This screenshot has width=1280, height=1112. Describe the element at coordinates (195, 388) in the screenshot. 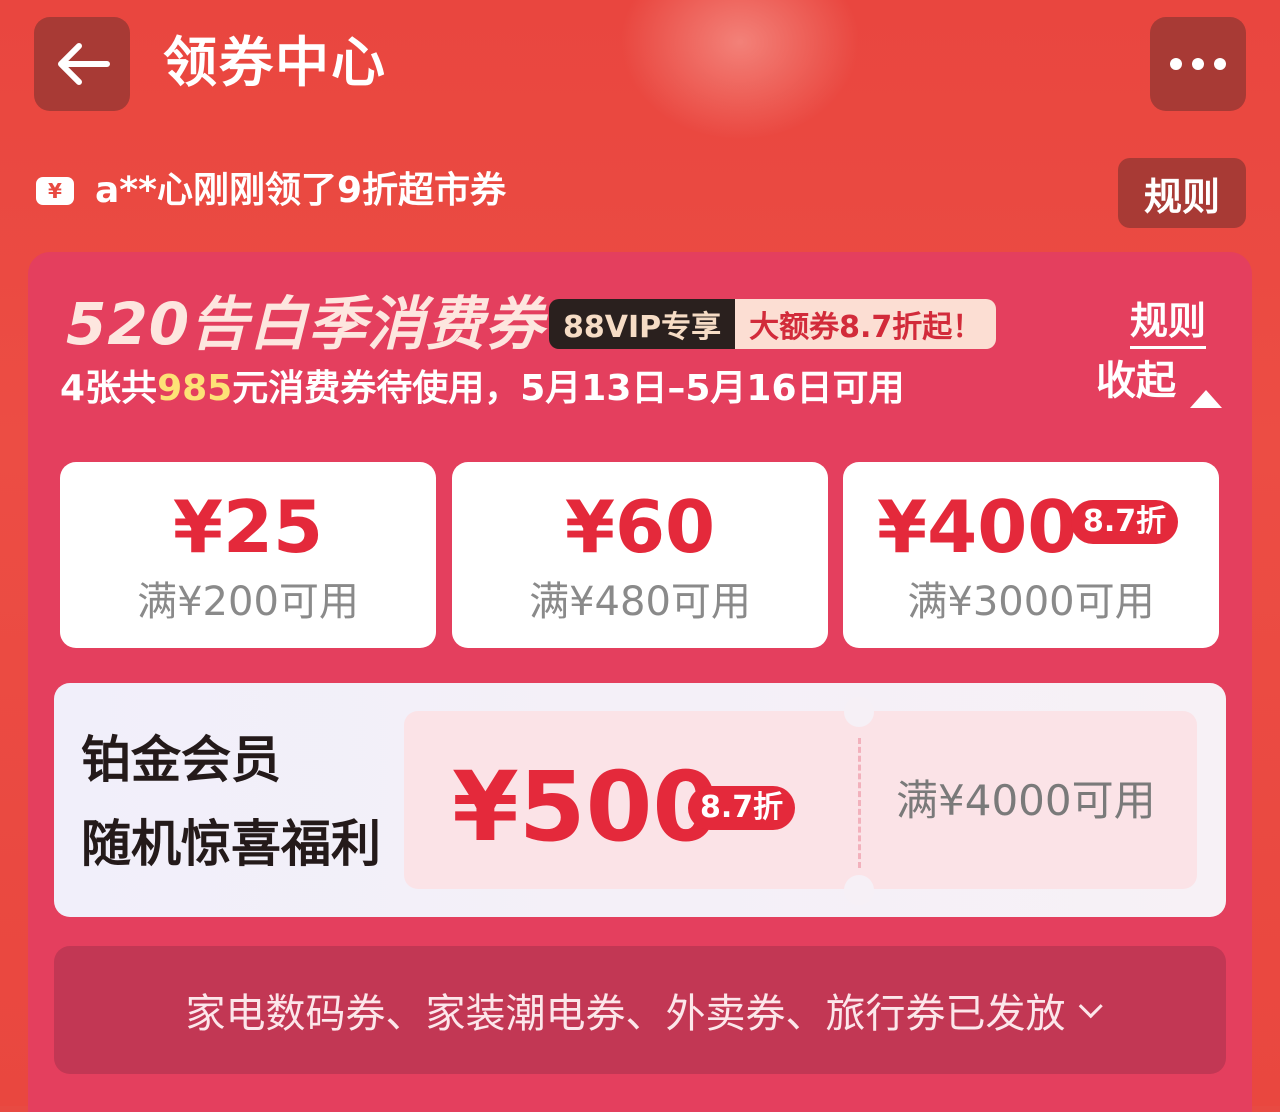

I see `subtitle-amount: 985` at that location.